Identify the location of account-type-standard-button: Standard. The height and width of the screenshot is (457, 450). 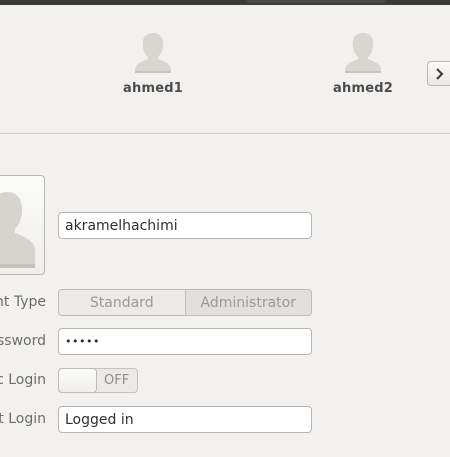
(122, 302).